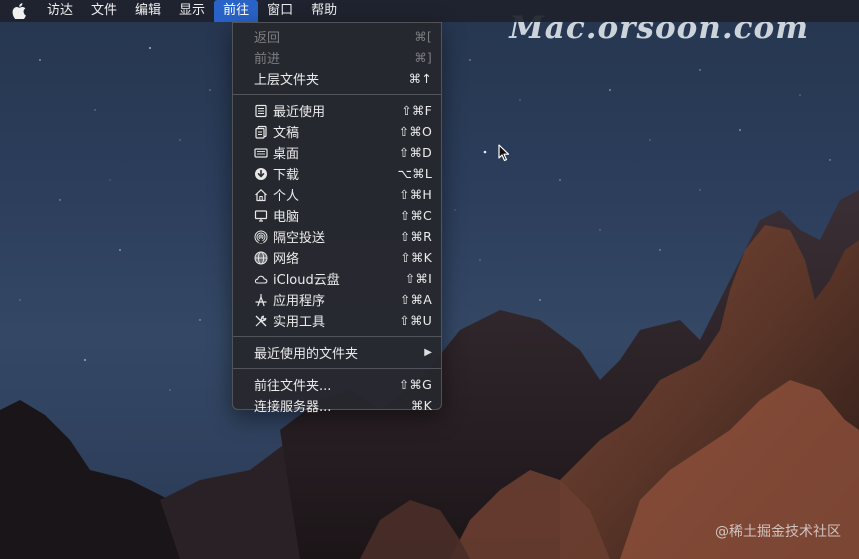 The width and height of the screenshot is (859, 559). I want to click on mouse-cursor-icon, so click(504, 153).